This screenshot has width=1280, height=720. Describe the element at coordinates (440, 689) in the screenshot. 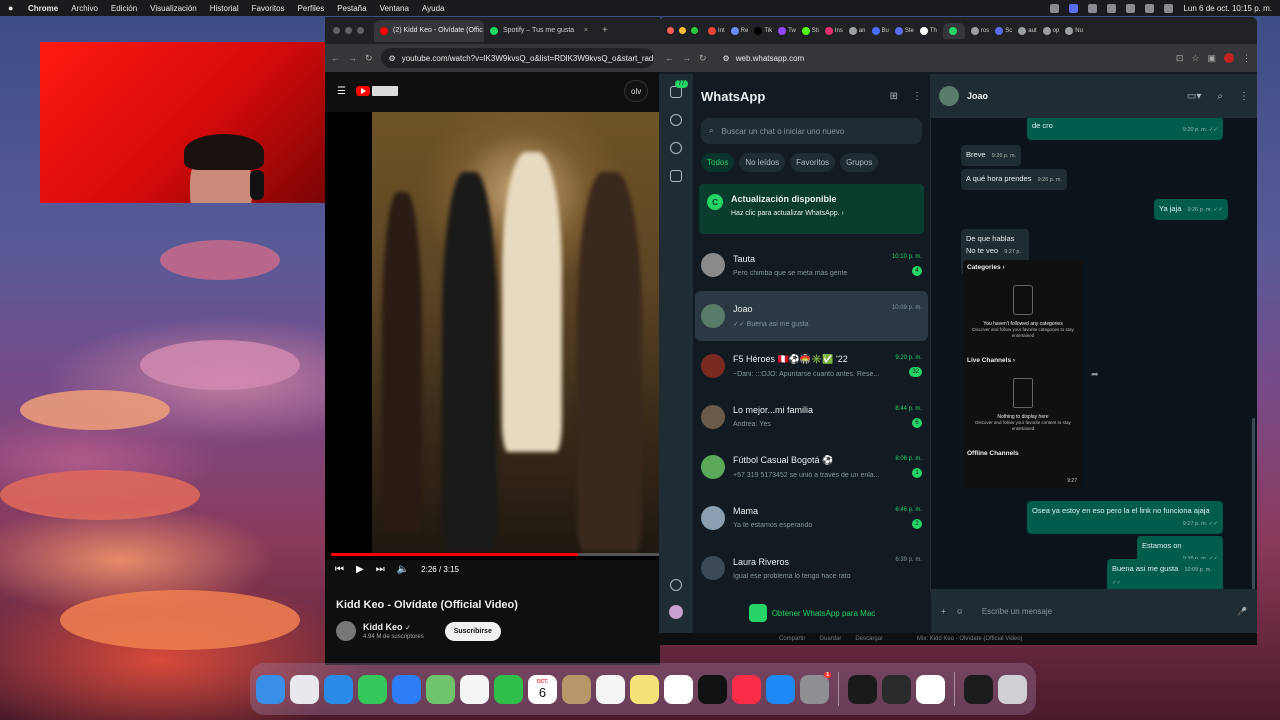

I see `maps-icon` at that location.